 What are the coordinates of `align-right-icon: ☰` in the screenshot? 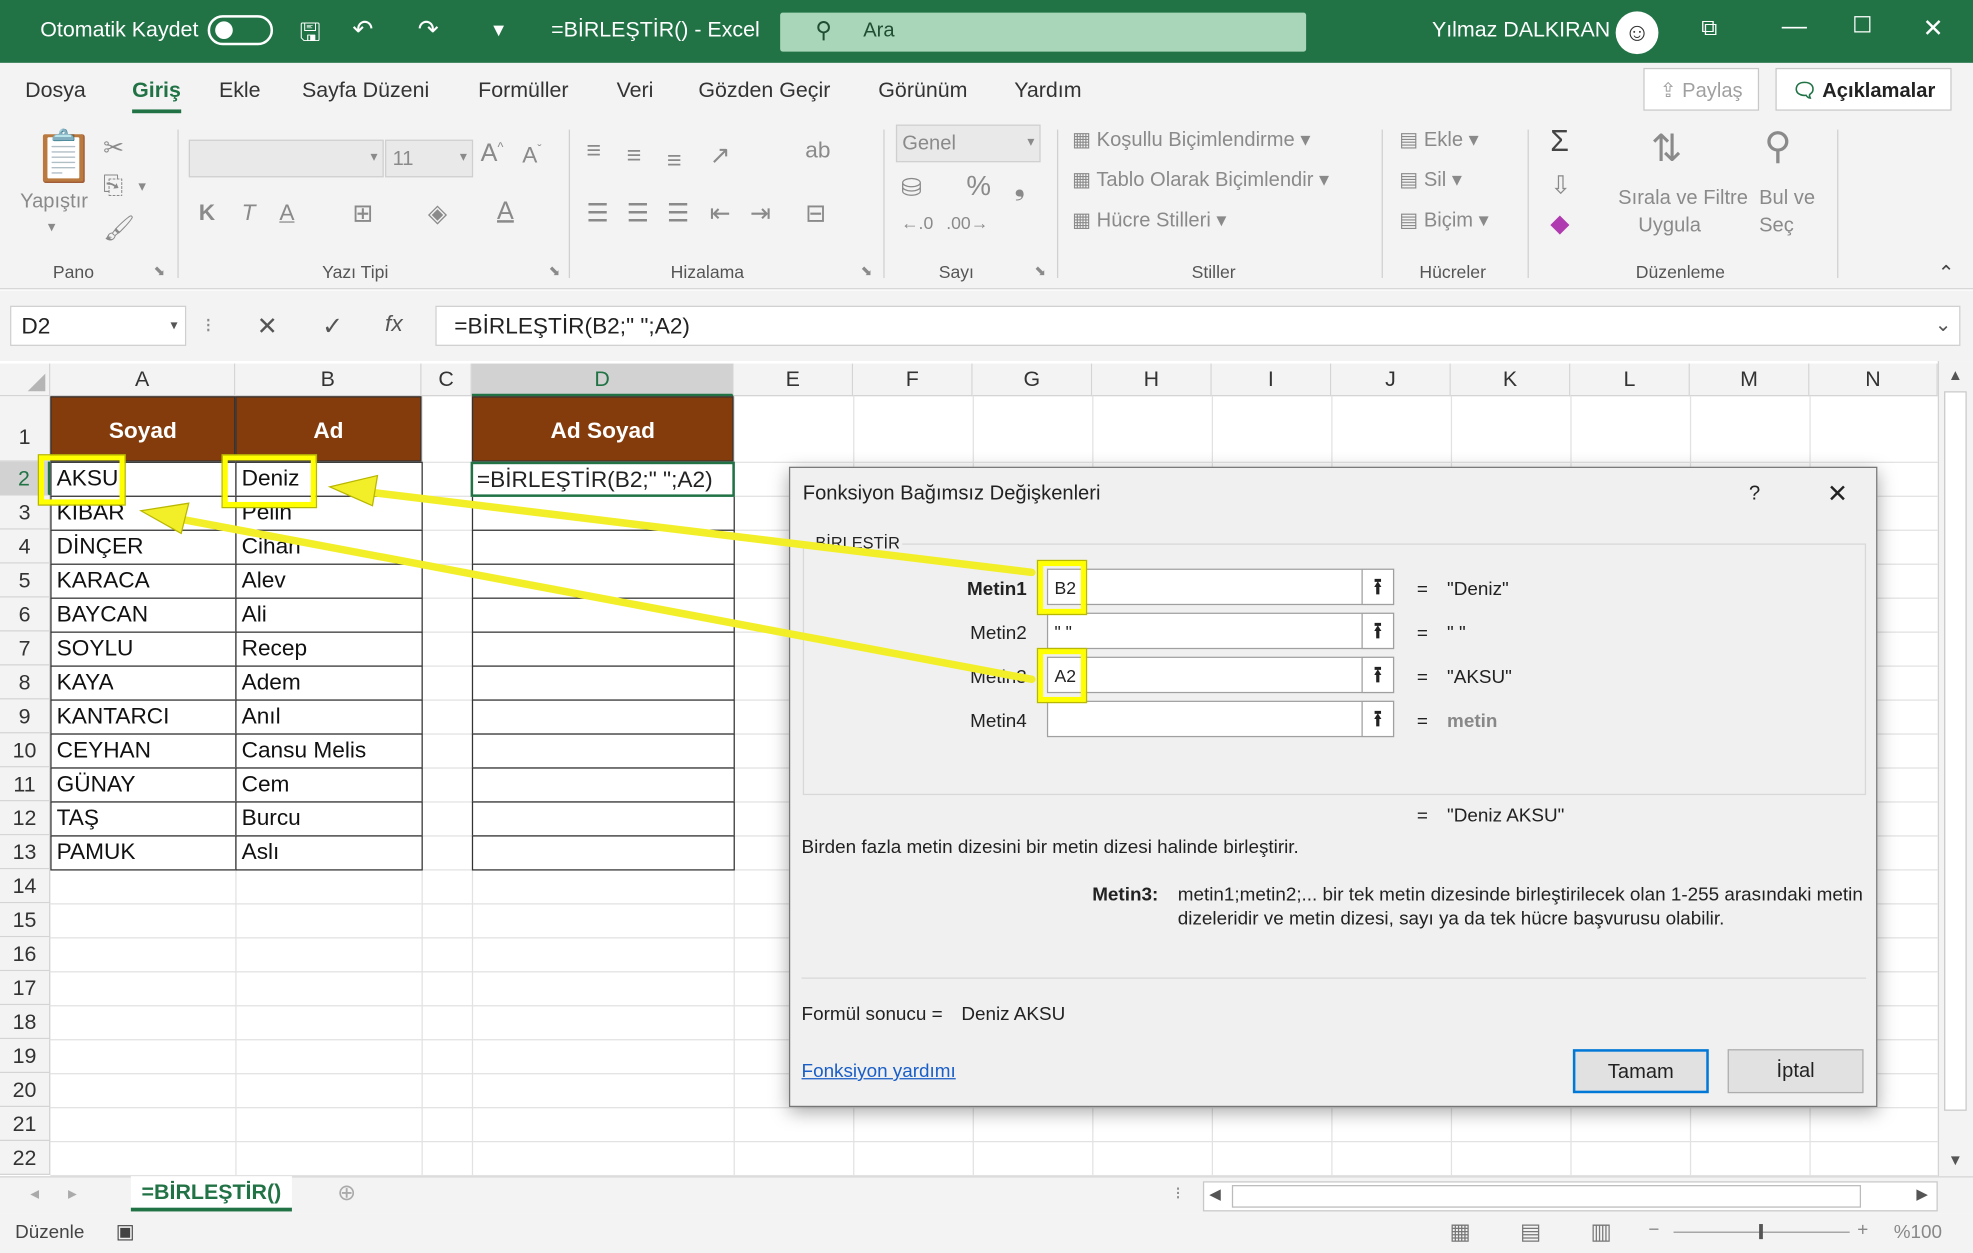 It's located at (678, 213).